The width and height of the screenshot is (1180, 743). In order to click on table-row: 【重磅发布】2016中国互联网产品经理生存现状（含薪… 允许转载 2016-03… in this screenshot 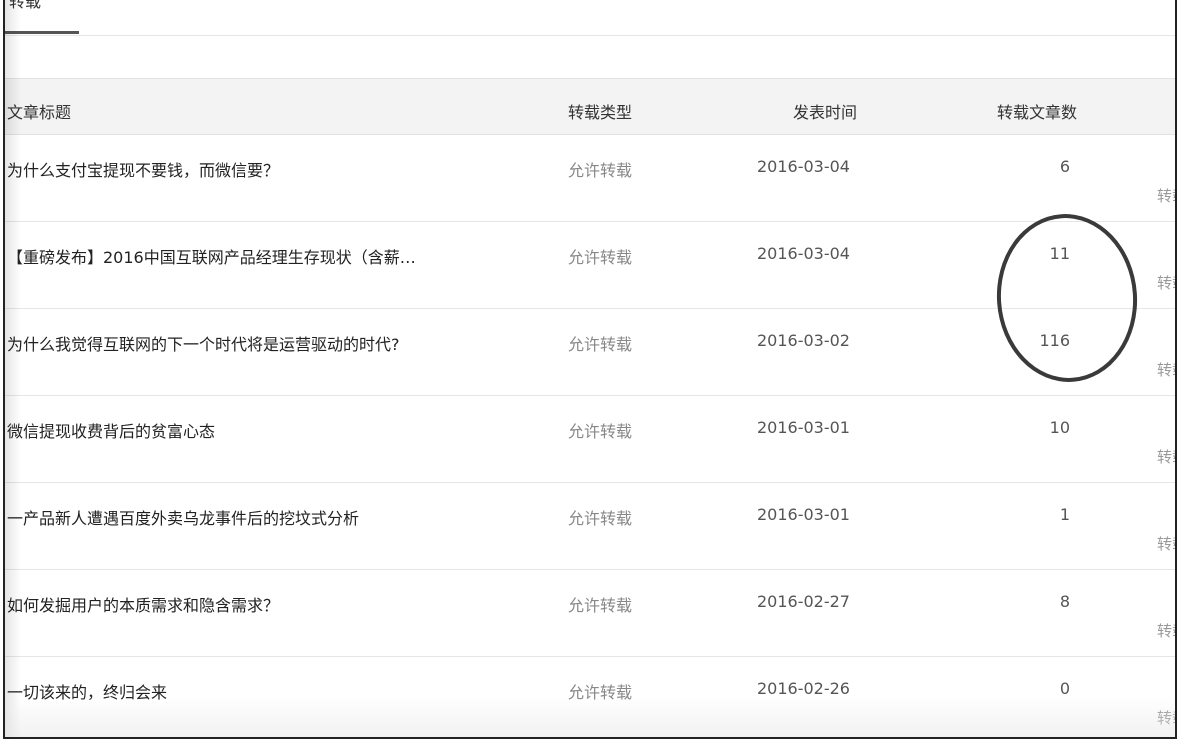, I will do `click(590, 265)`.